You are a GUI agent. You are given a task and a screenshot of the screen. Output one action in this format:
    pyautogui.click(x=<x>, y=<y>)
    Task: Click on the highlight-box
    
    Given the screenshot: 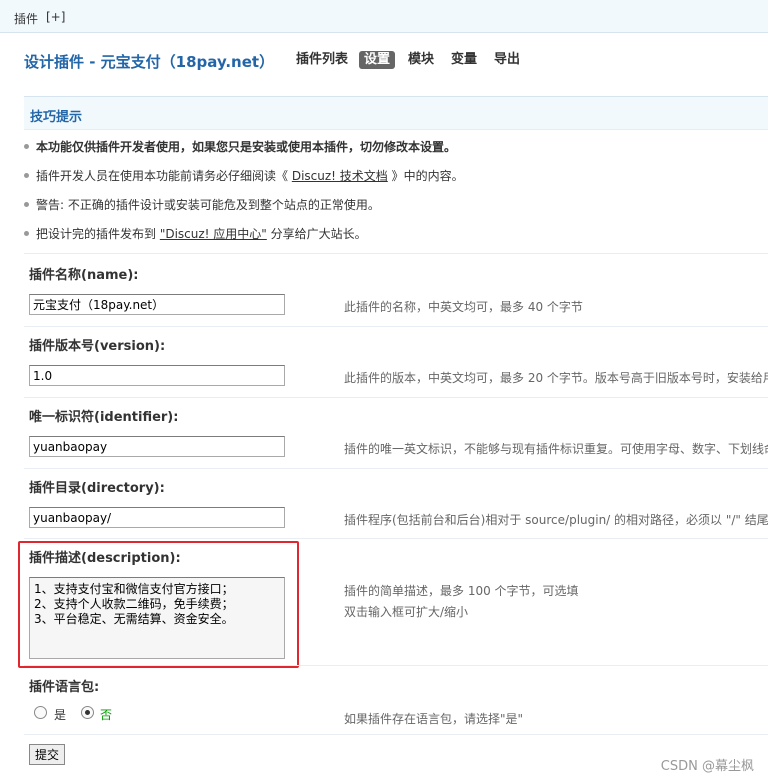 What is the action you would take?
    pyautogui.click(x=158, y=604)
    